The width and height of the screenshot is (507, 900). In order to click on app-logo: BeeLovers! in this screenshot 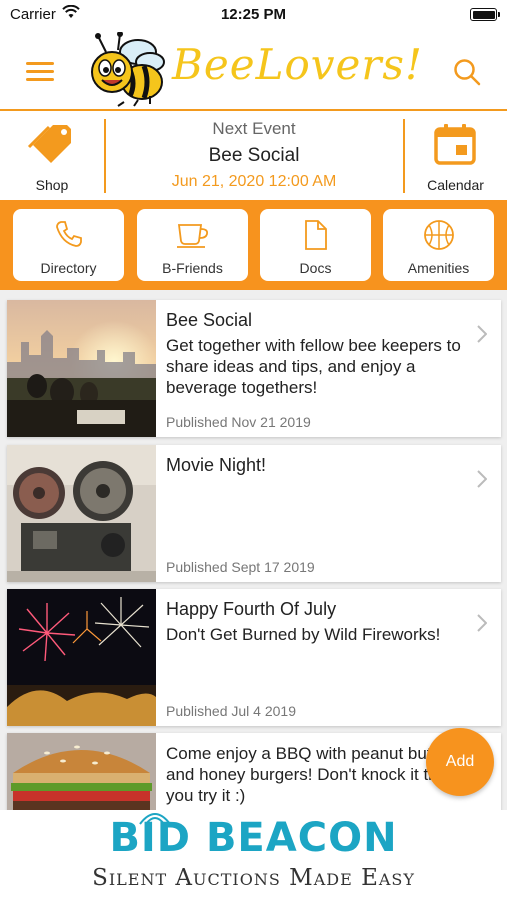, I will do `click(255, 70)`.